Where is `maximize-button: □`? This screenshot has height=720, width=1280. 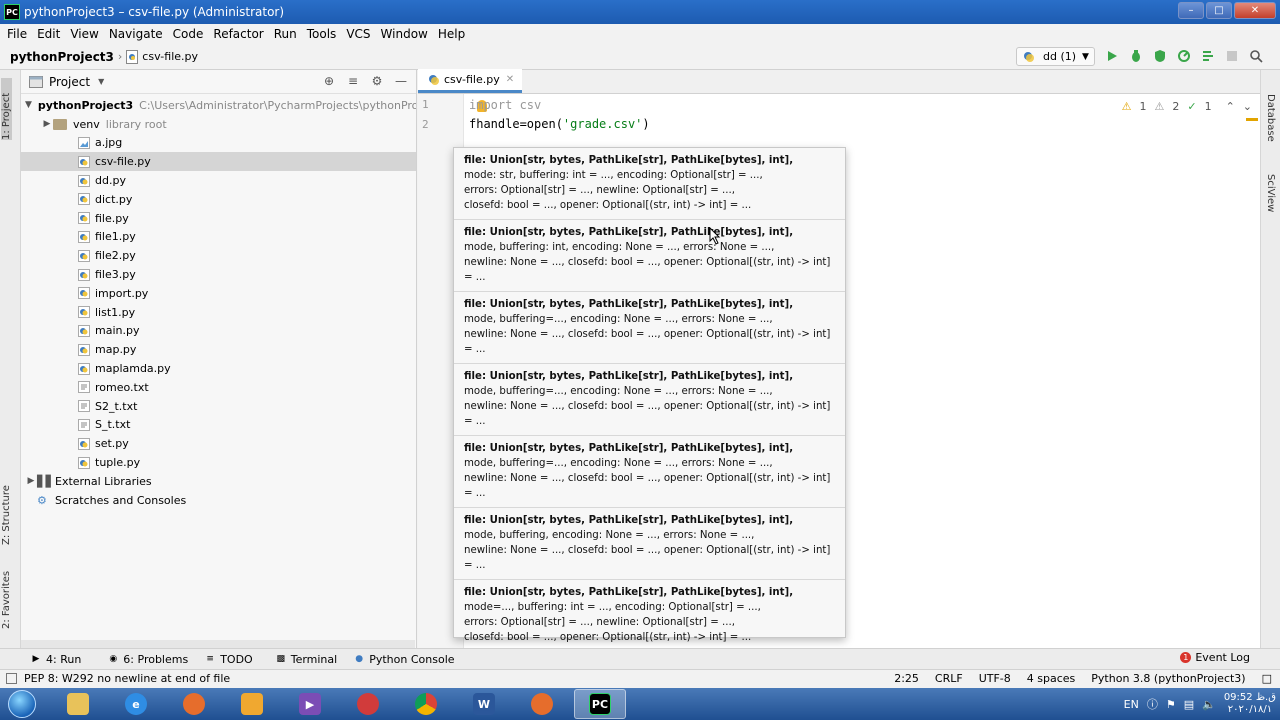 maximize-button: □ is located at coordinates (1219, 10).